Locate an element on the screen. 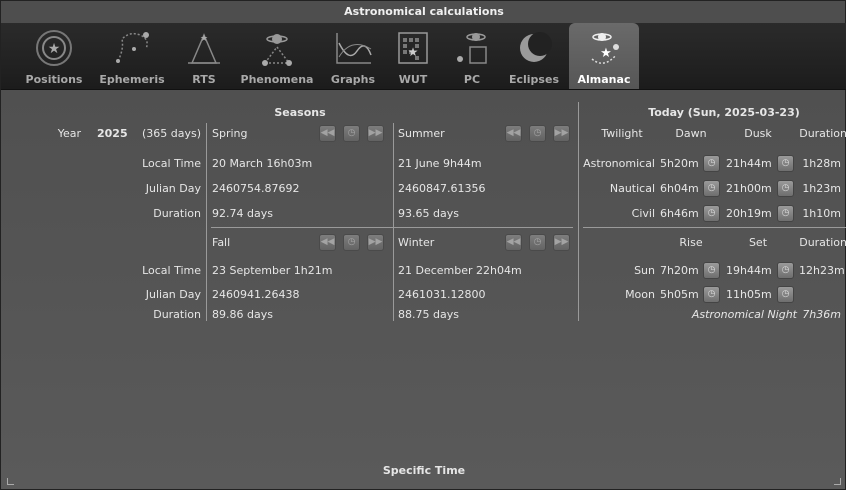 The image size is (846, 490). tab-ephemeris: Ephemeris is located at coordinates (132, 56).